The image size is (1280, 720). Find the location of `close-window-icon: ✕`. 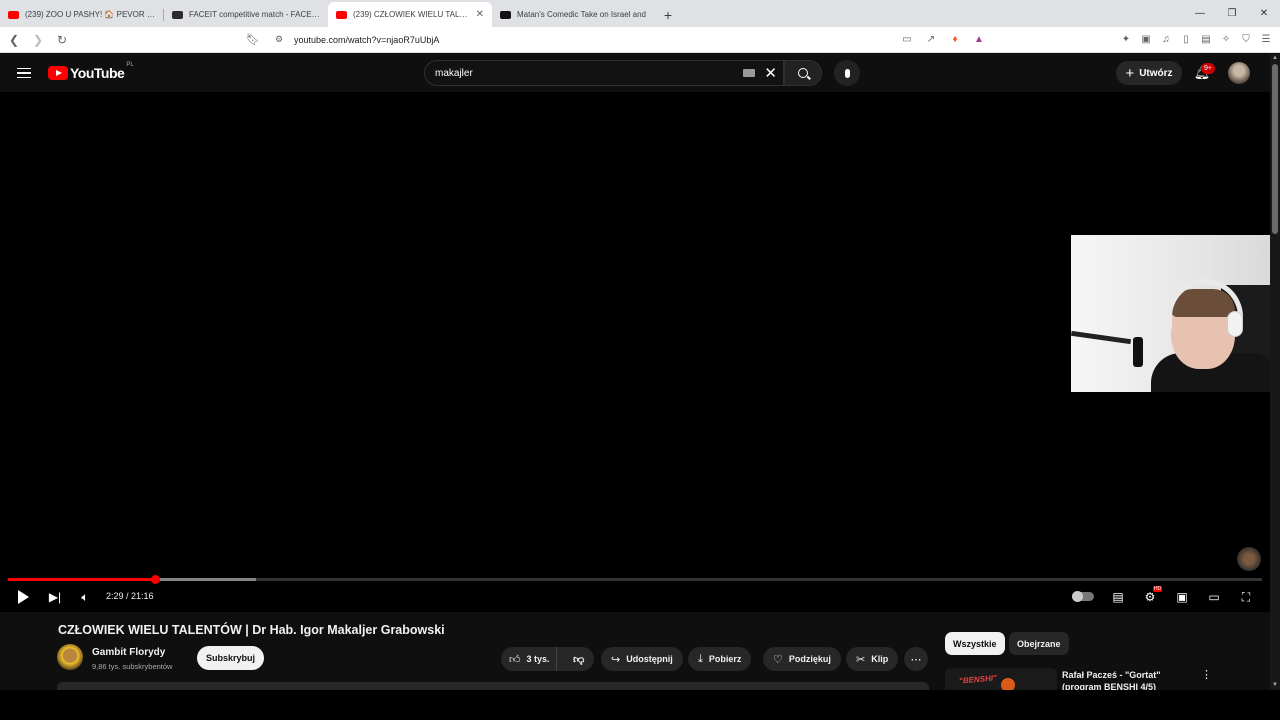

close-window-icon: ✕ is located at coordinates (1264, 13).